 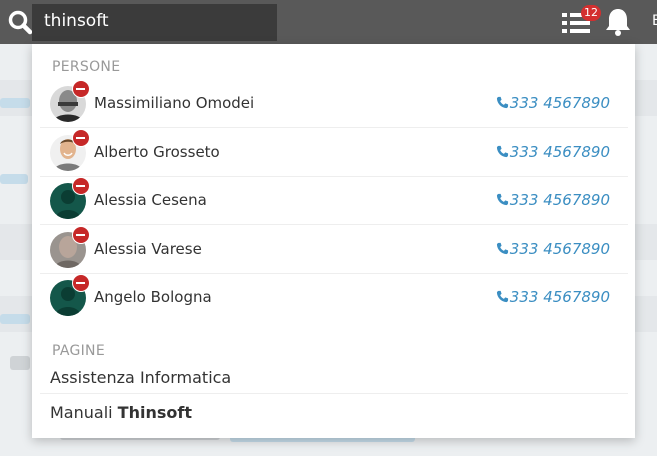 What do you see at coordinates (334, 250) in the screenshot?
I see `person-row: Alessia Varese 333 4567890` at bounding box center [334, 250].